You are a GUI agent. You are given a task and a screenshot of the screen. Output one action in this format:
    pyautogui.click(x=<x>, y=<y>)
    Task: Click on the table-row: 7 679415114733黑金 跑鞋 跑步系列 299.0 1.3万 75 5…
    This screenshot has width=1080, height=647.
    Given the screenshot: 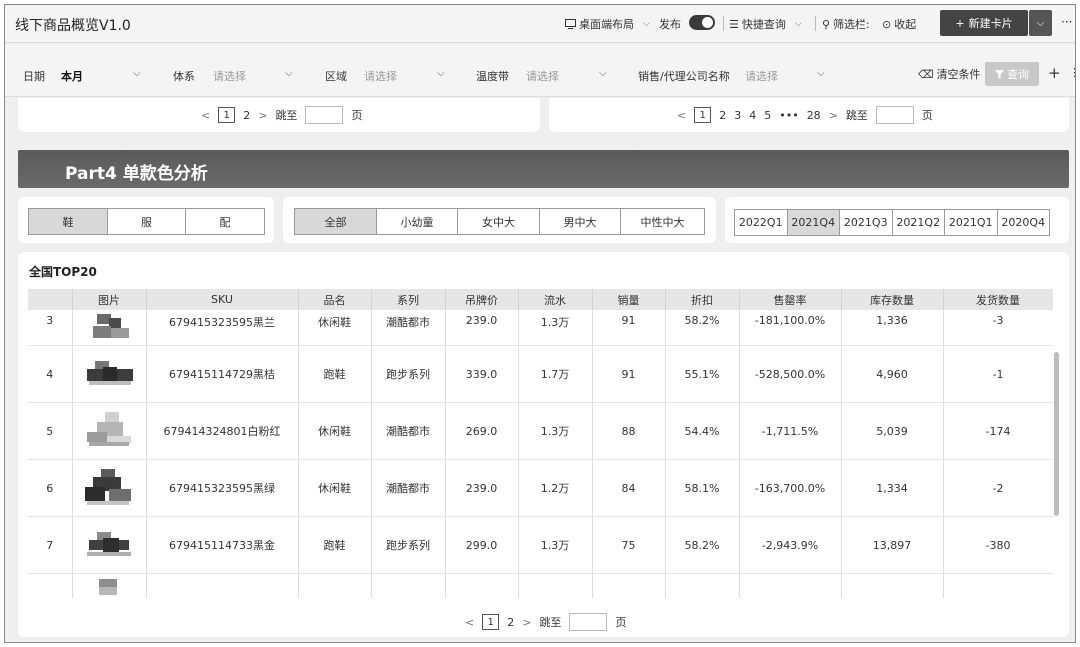 What is the action you would take?
    pyautogui.click(x=540, y=545)
    